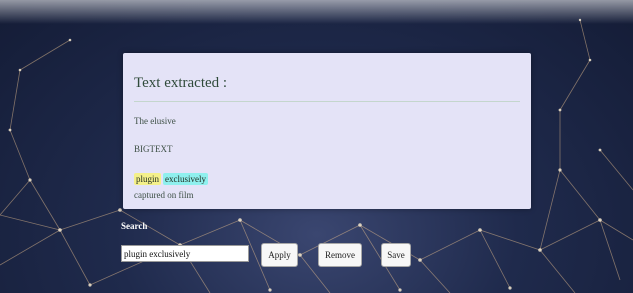 This screenshot has width=633, height=293. Describe the element at coordinates (134, 226) in the screenshot. I see `search-label: Search` at that location.